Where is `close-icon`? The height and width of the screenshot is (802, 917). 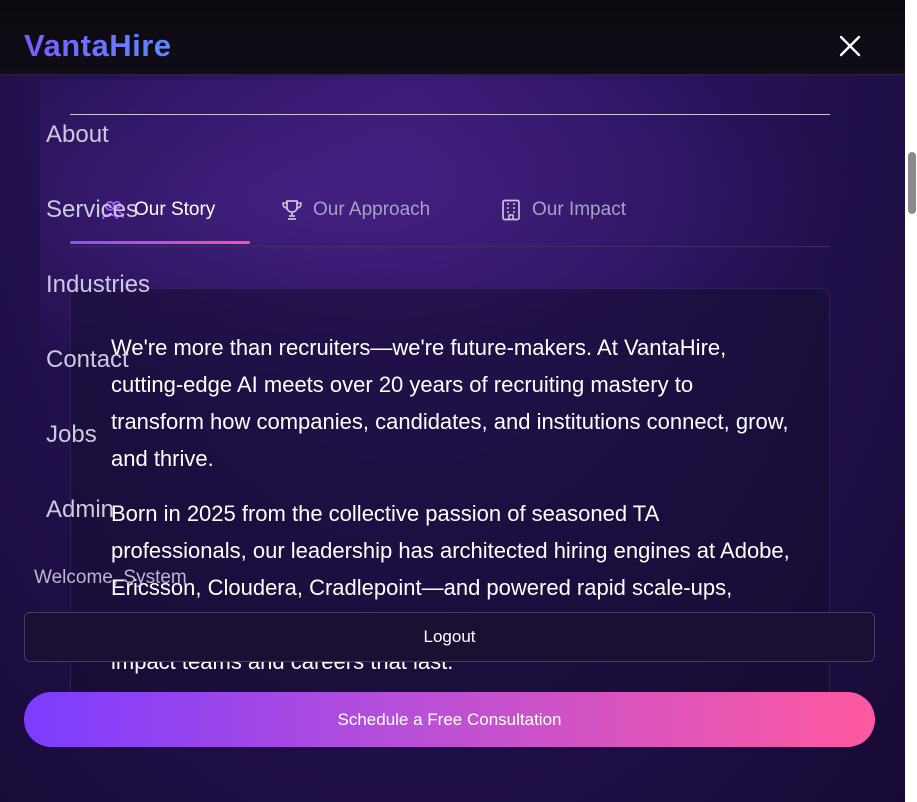 close-icon is located at coordinates (850, 46).